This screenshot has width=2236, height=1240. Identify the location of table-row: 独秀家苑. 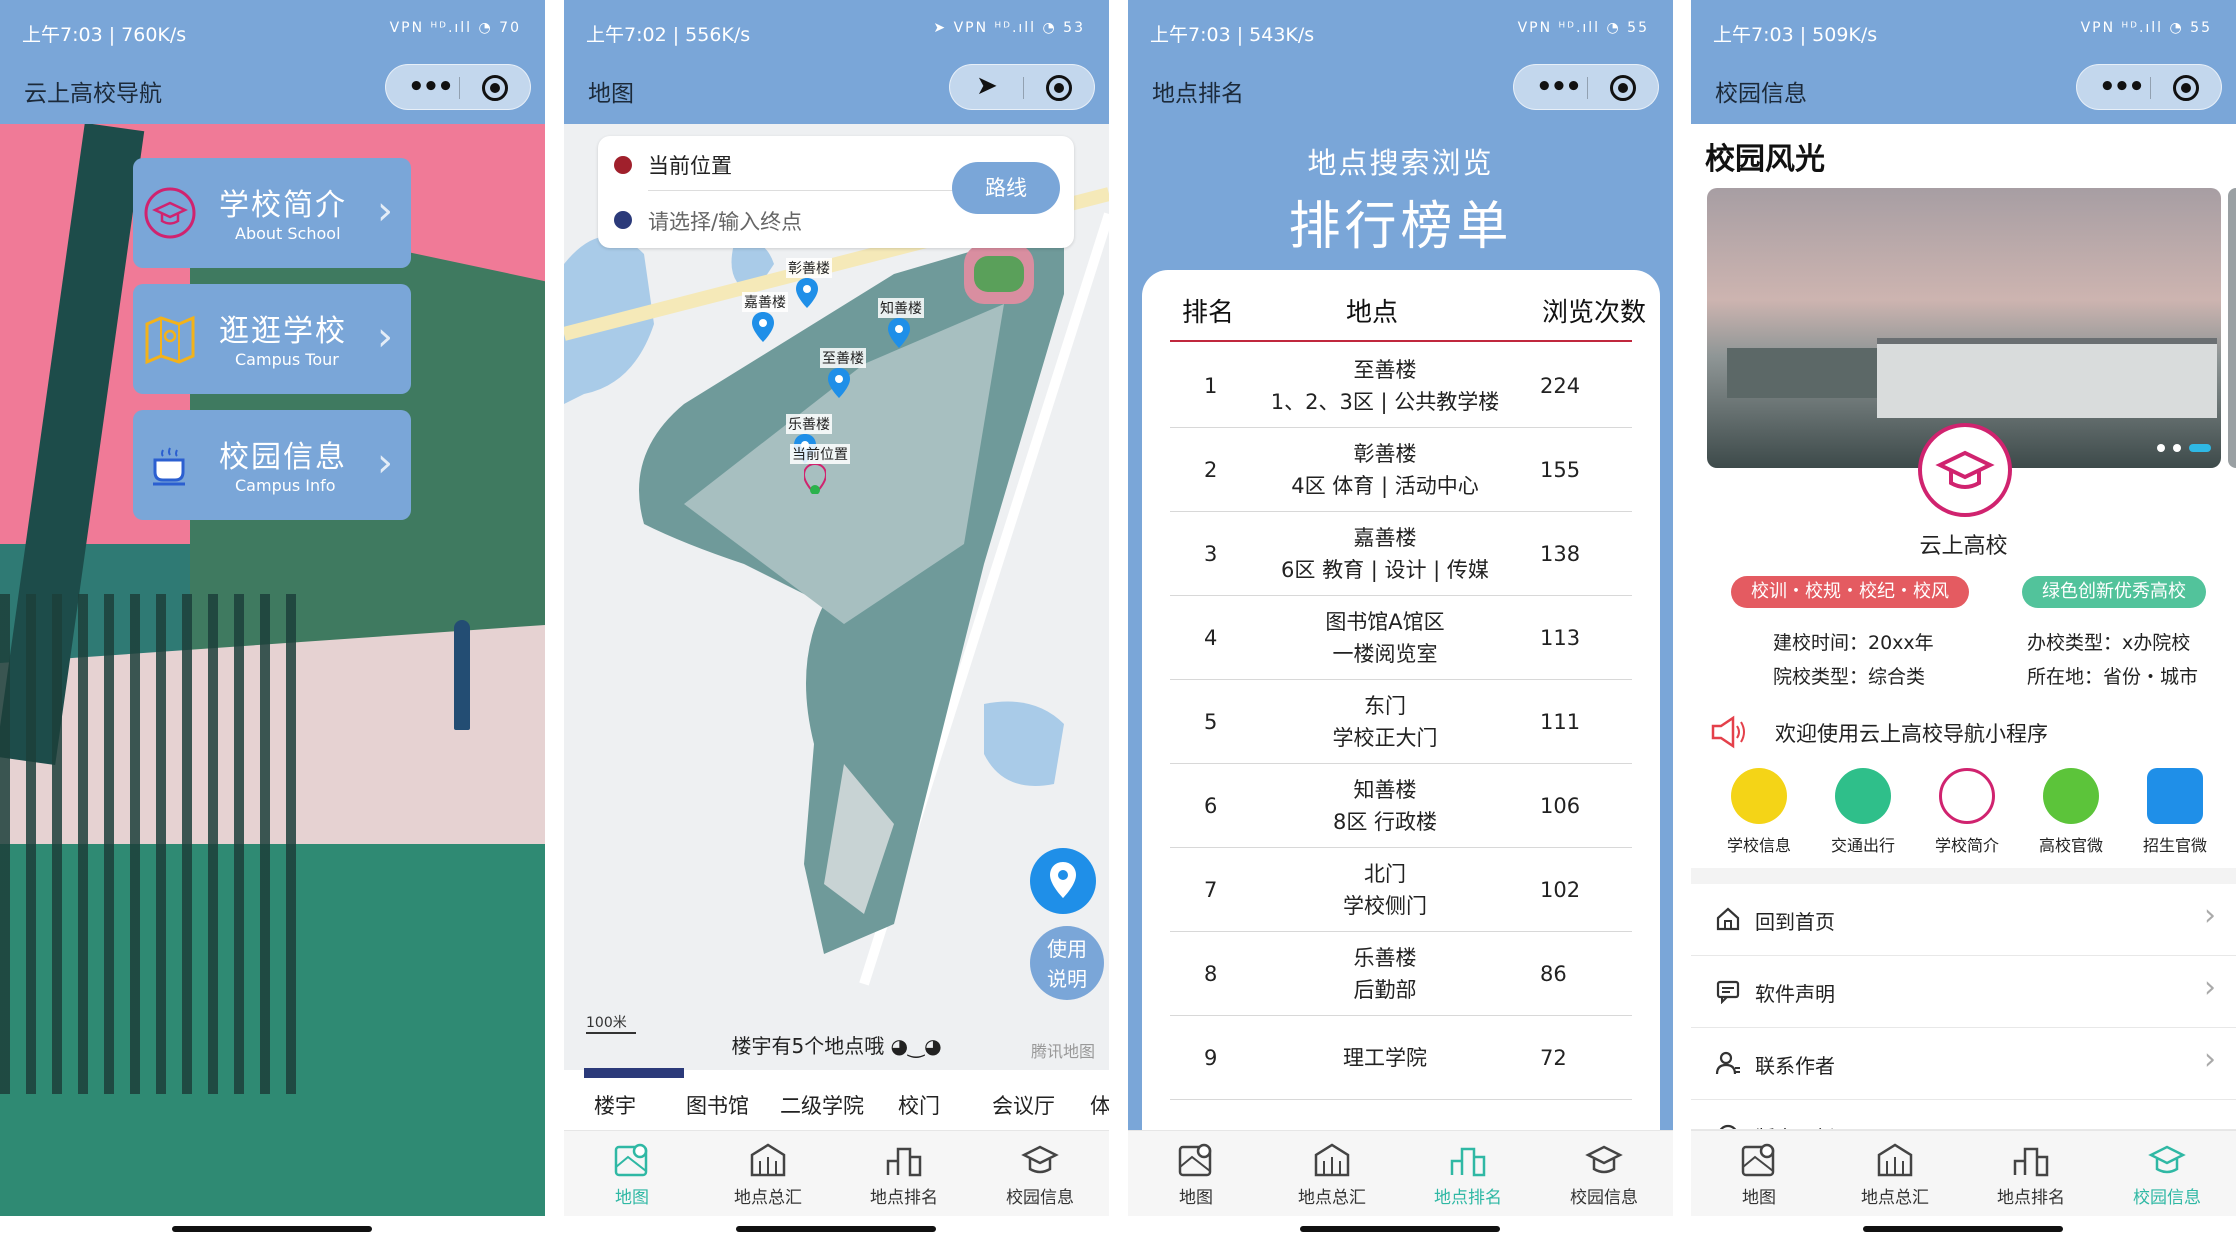
(1401, 1115).